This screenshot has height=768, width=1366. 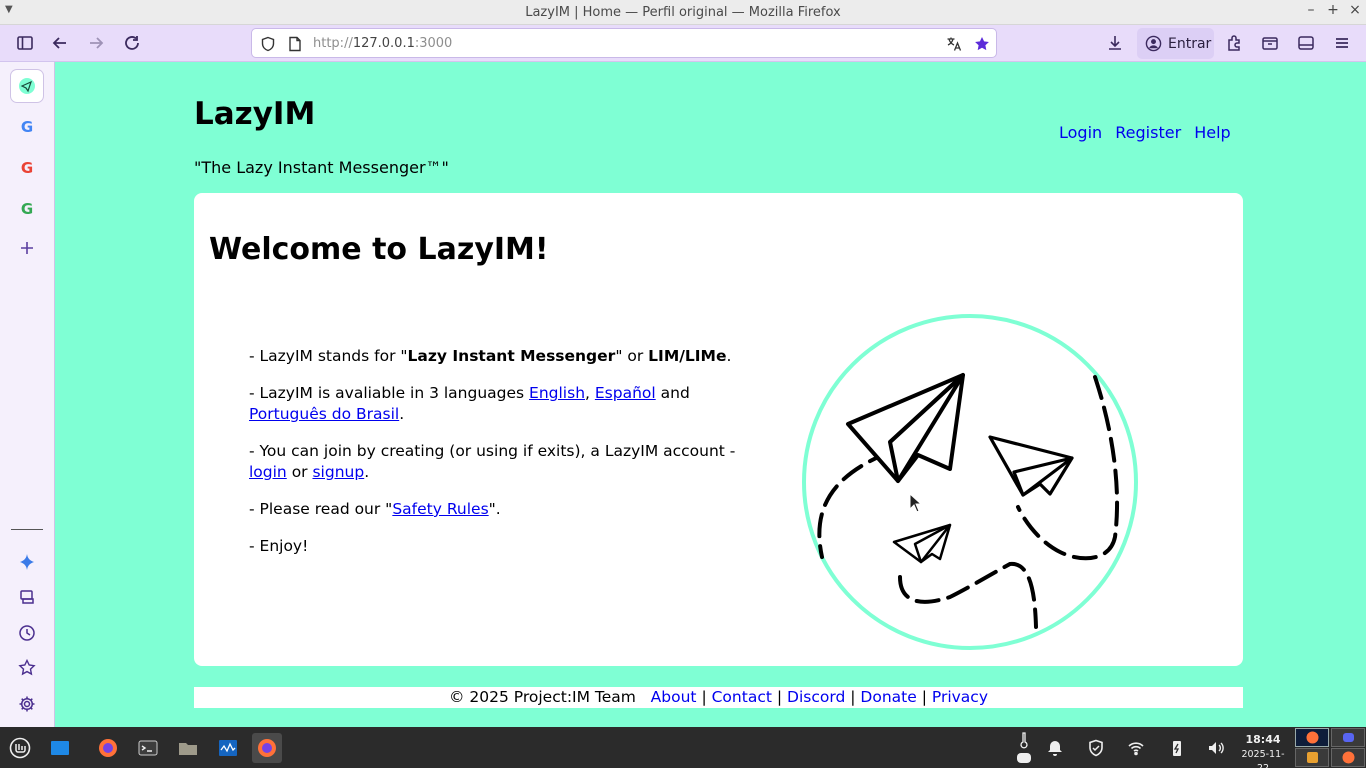 I want to click on shield-icon, so click(x=268, y=44).